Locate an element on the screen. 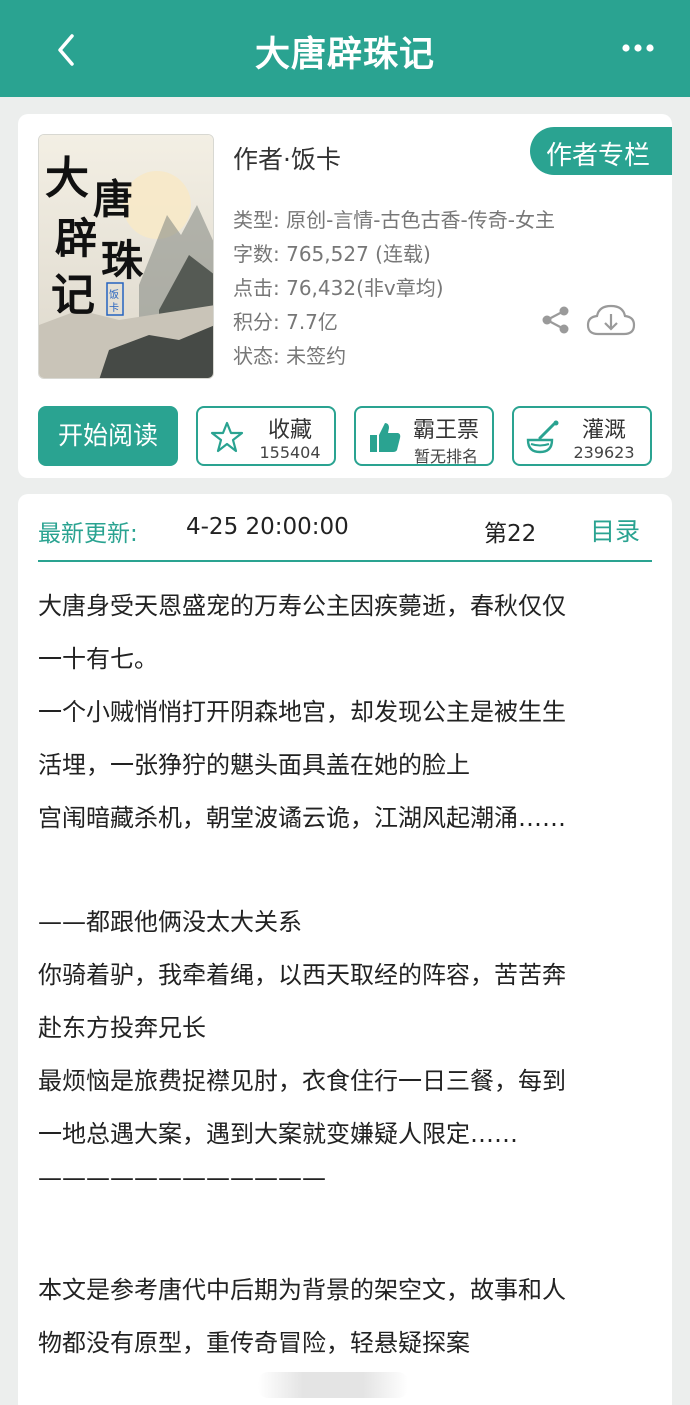 Image resolution: width=690 pixels, height=1405 pixels. description-line: 你骑着驴，我牵着绳，以西天取经的阵容，苦苦奔 is located at coordinates (302, 975).